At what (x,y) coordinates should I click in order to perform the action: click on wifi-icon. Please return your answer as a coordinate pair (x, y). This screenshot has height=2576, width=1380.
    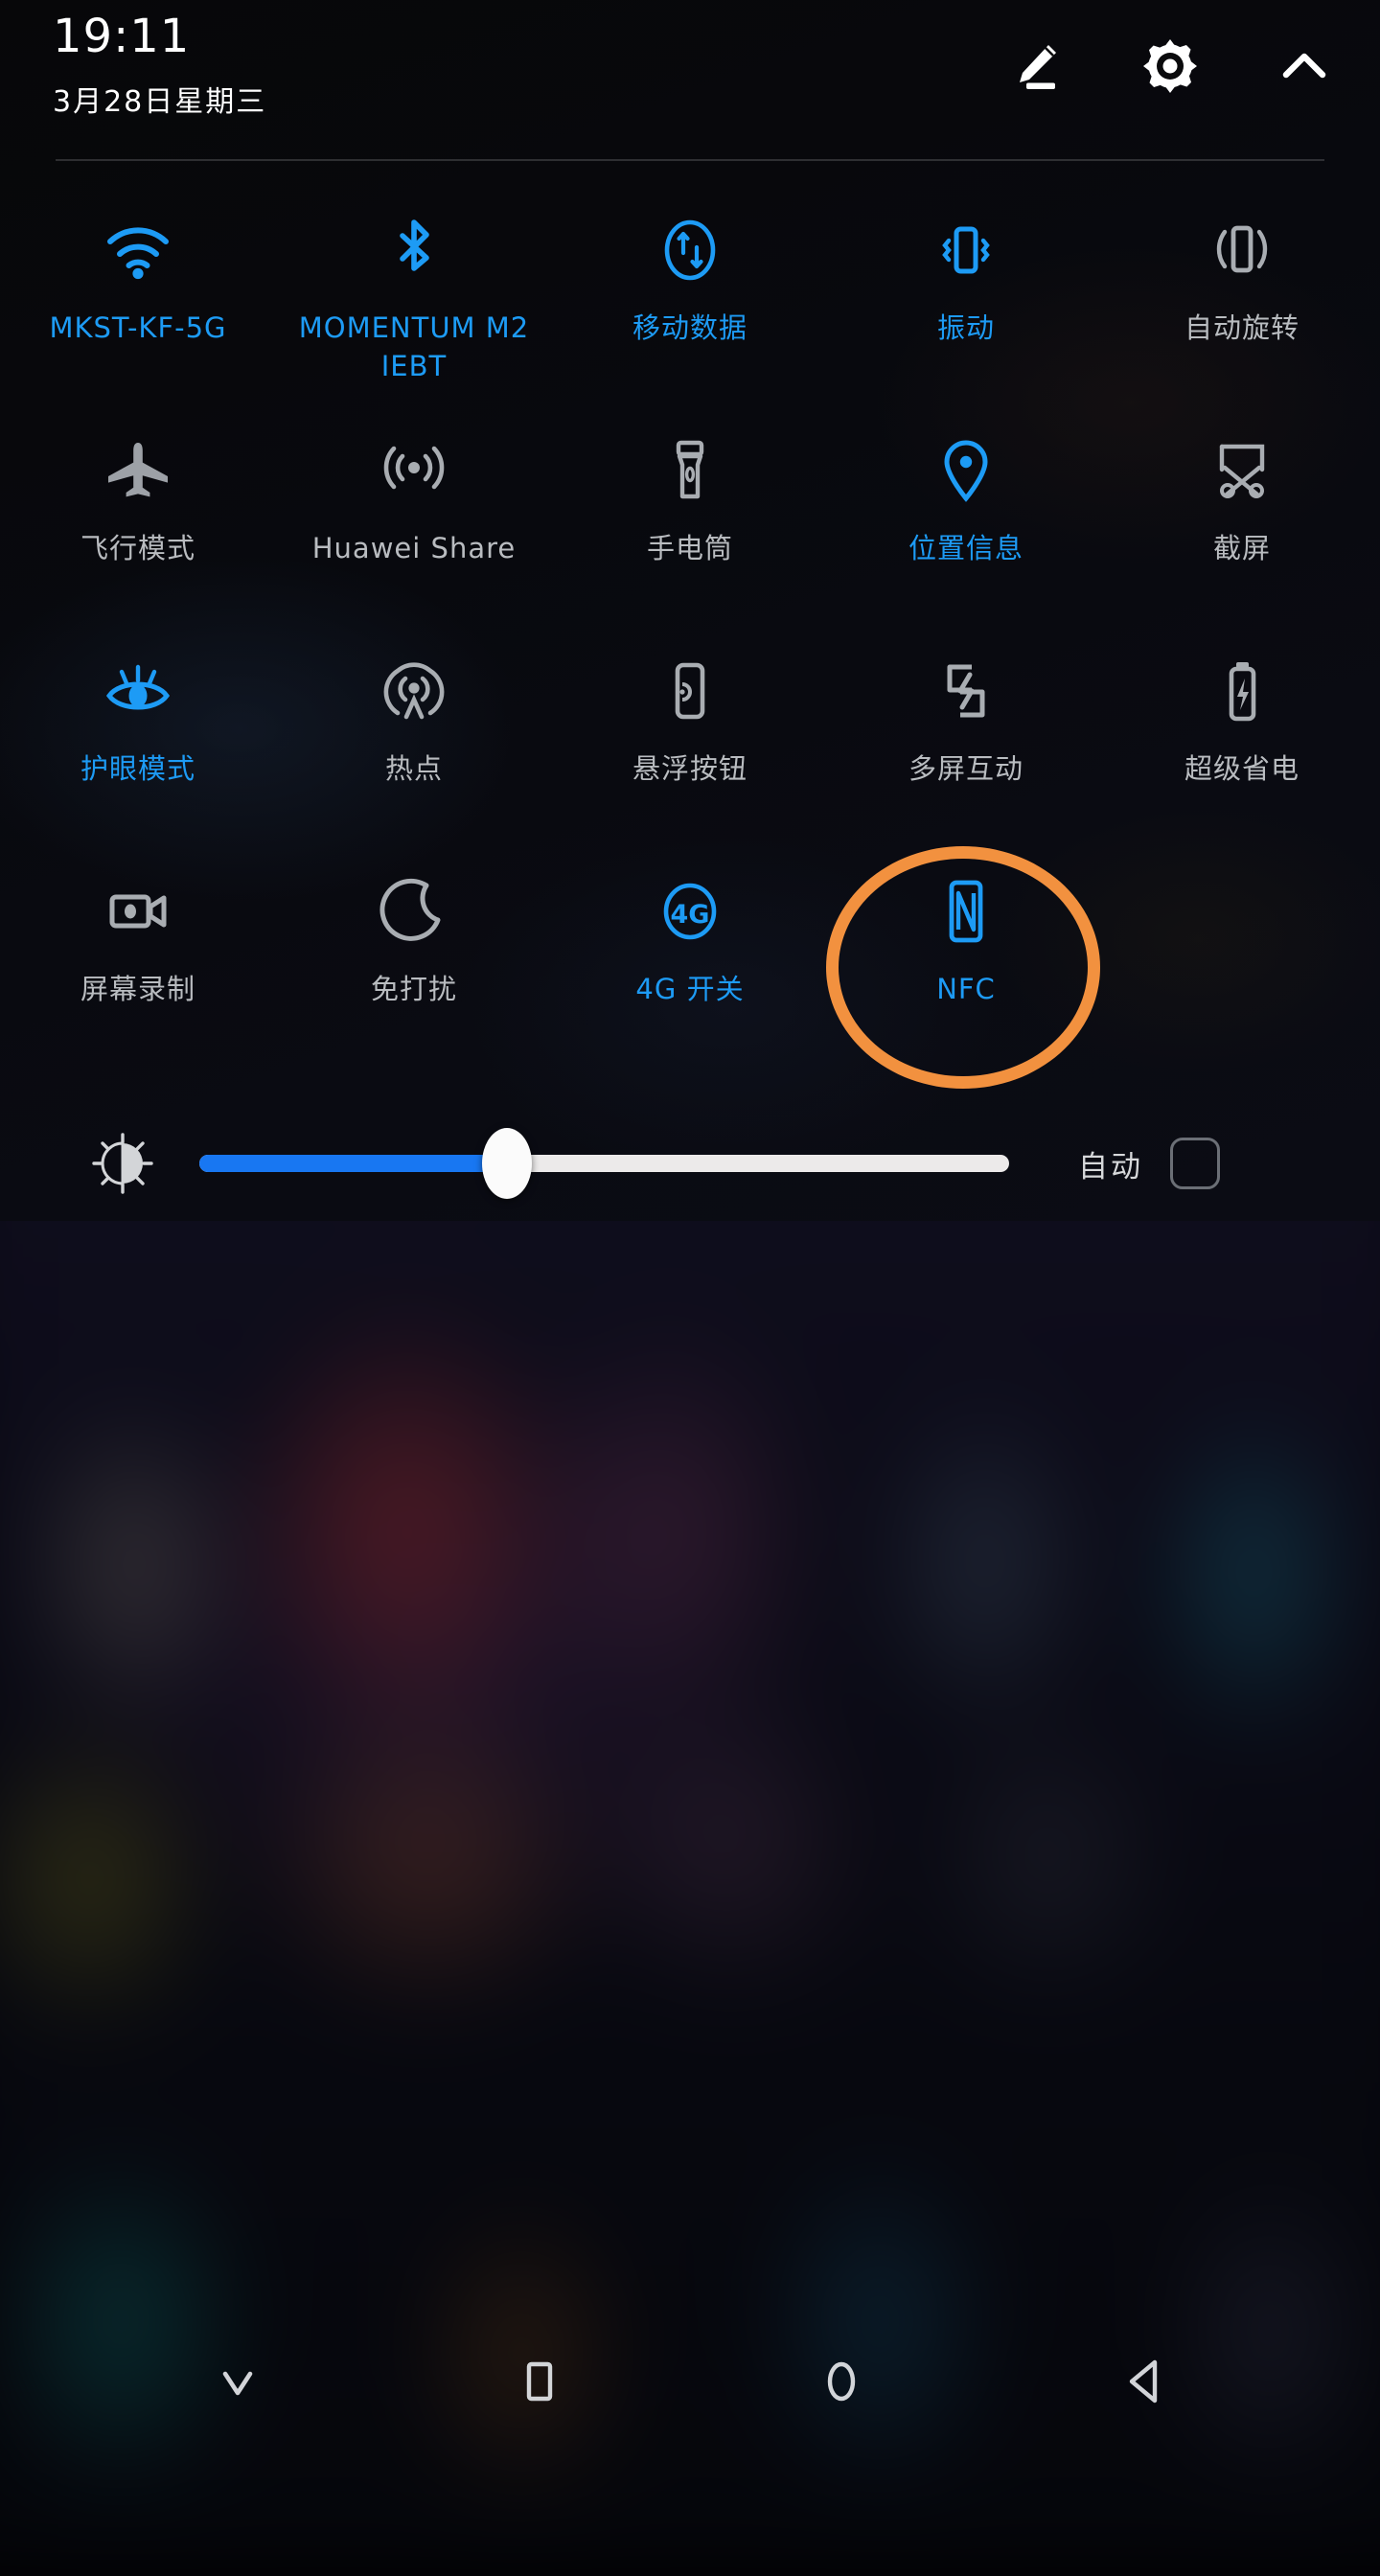
    Looking at the image, I should click on (138, 250).